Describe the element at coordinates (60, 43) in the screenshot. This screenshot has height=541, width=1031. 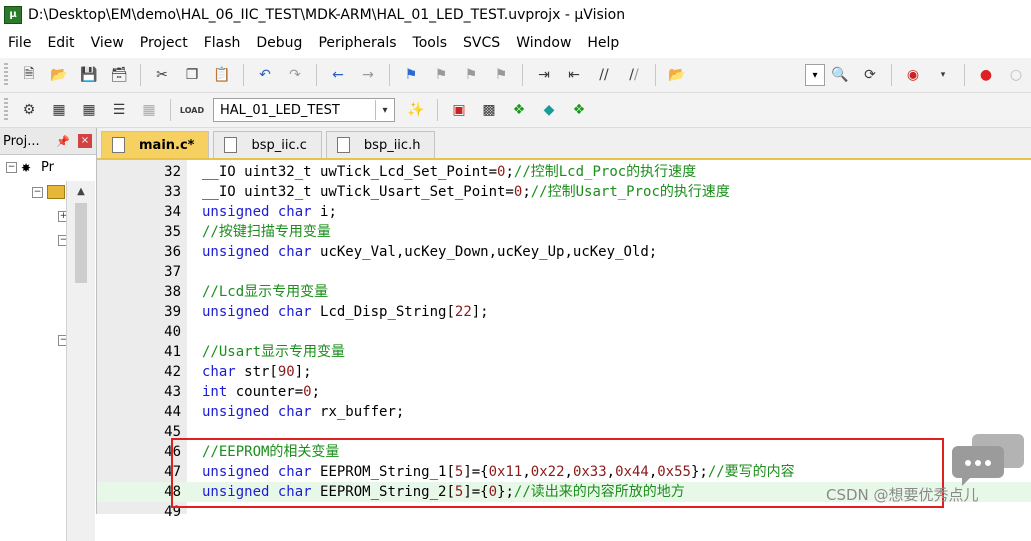
I see `menu-edit: Edit` at that location.